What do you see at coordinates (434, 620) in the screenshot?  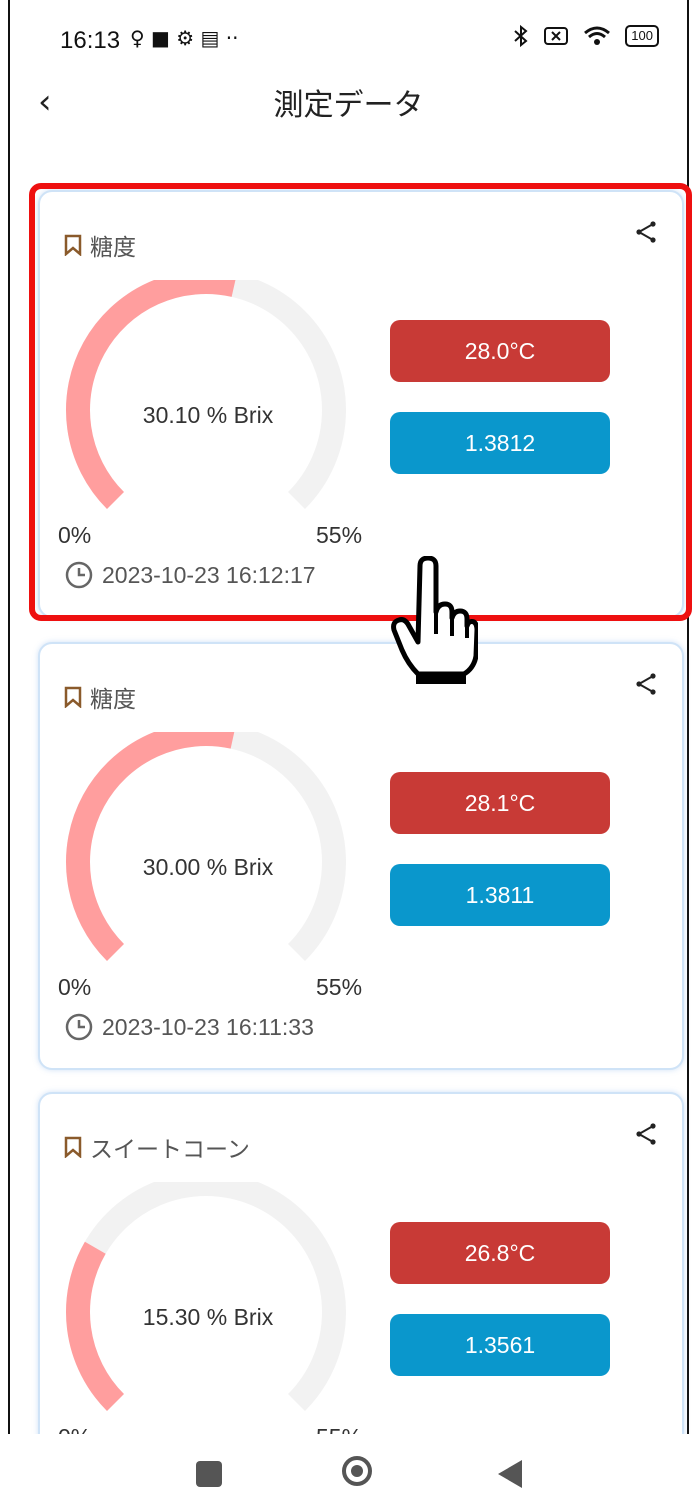 I see `tap-hand-icon` at bounding box center [434, 620].